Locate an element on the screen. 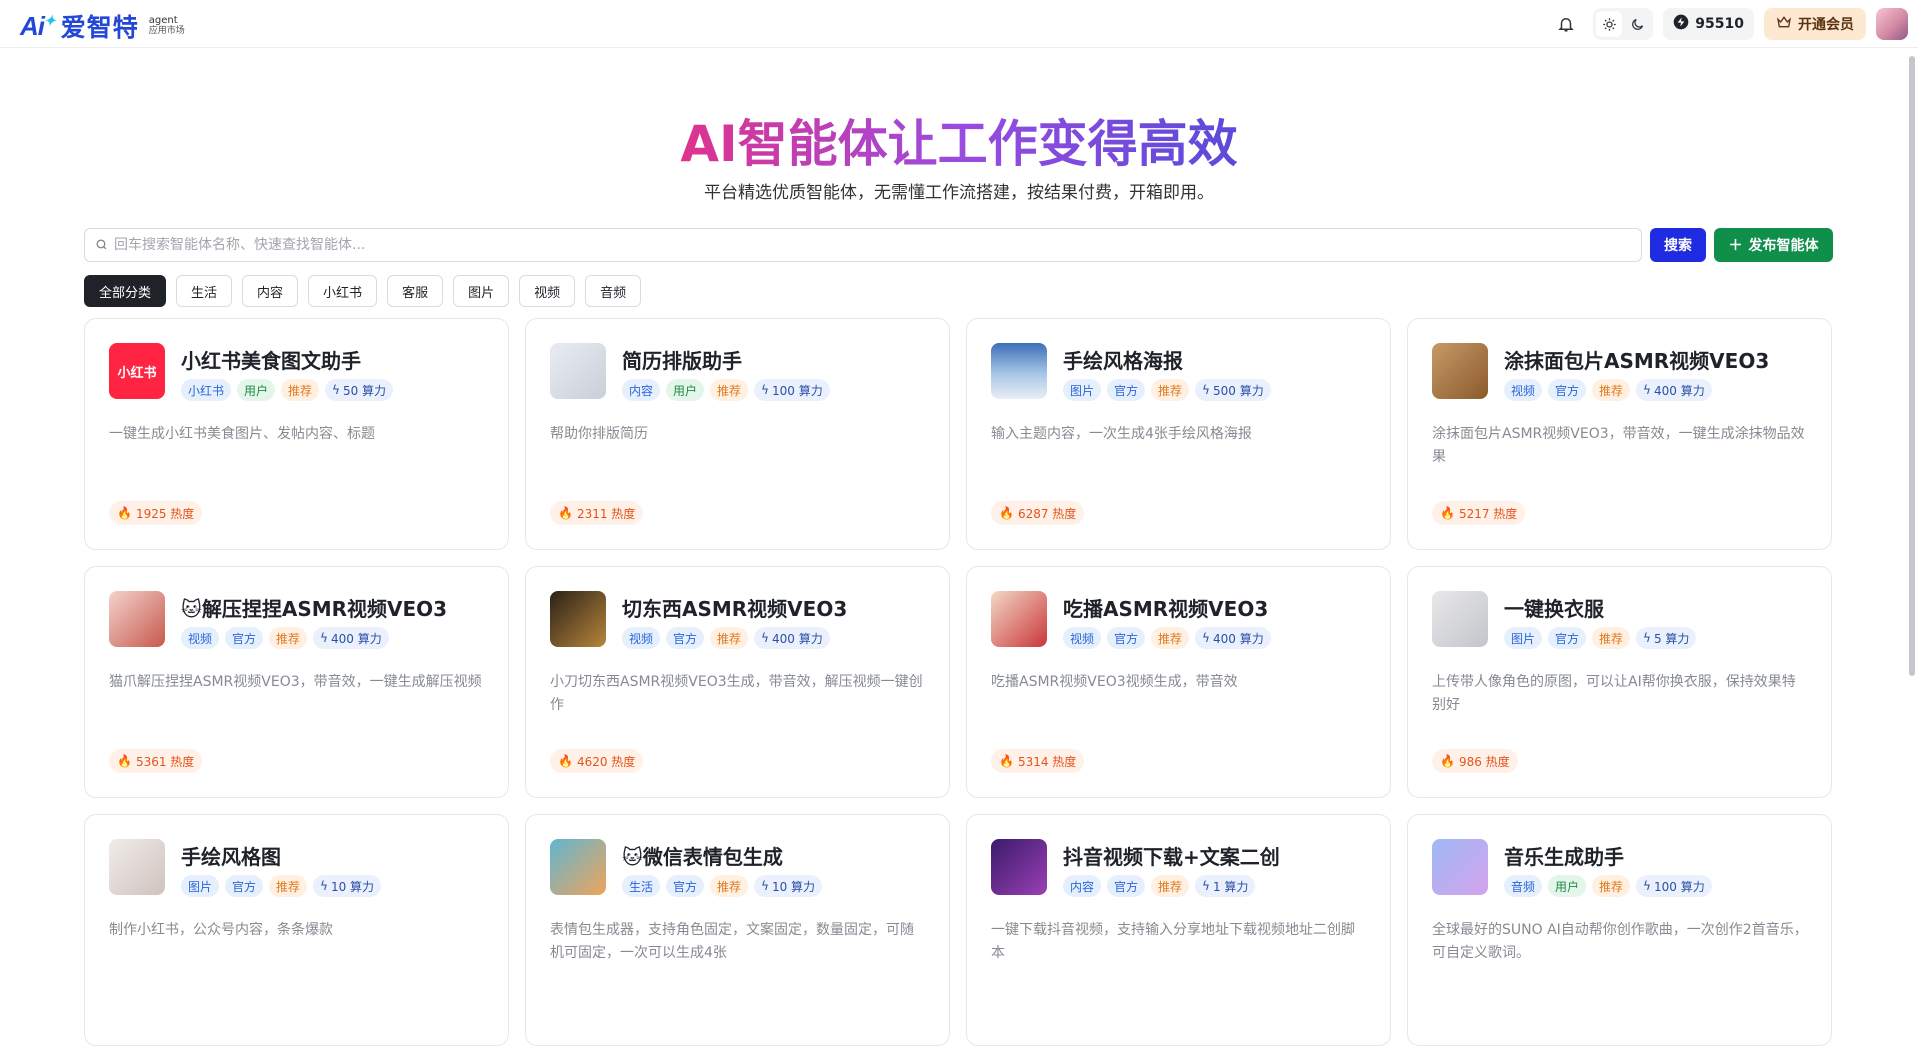 The height and width of the screenshot is (1046, 1918). crown-icon is located at coordinates (1784, 24).